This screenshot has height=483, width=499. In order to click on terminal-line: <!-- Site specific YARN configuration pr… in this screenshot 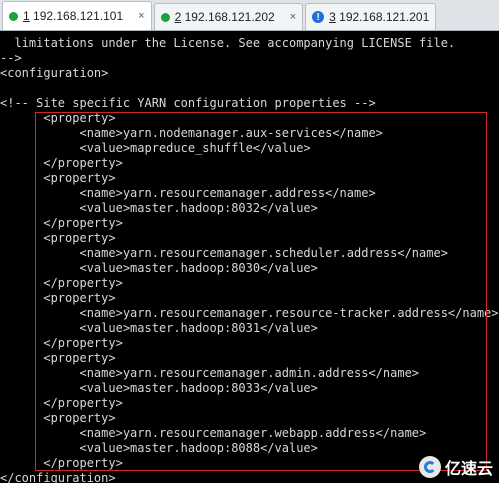, I will do `click(188, 103)`.